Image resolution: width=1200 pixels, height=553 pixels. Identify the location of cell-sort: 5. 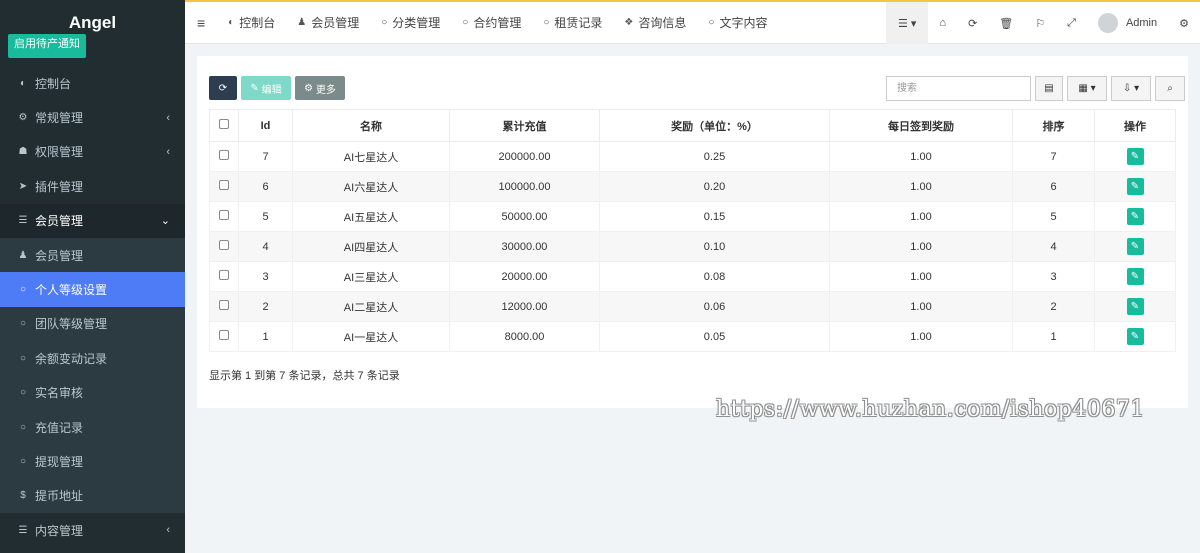
(1053, 216).